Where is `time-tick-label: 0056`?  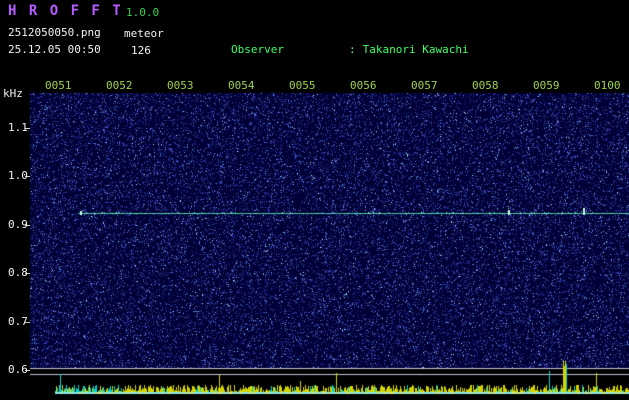
time-tick-label: 0056 is located at coordinates (363, 85).